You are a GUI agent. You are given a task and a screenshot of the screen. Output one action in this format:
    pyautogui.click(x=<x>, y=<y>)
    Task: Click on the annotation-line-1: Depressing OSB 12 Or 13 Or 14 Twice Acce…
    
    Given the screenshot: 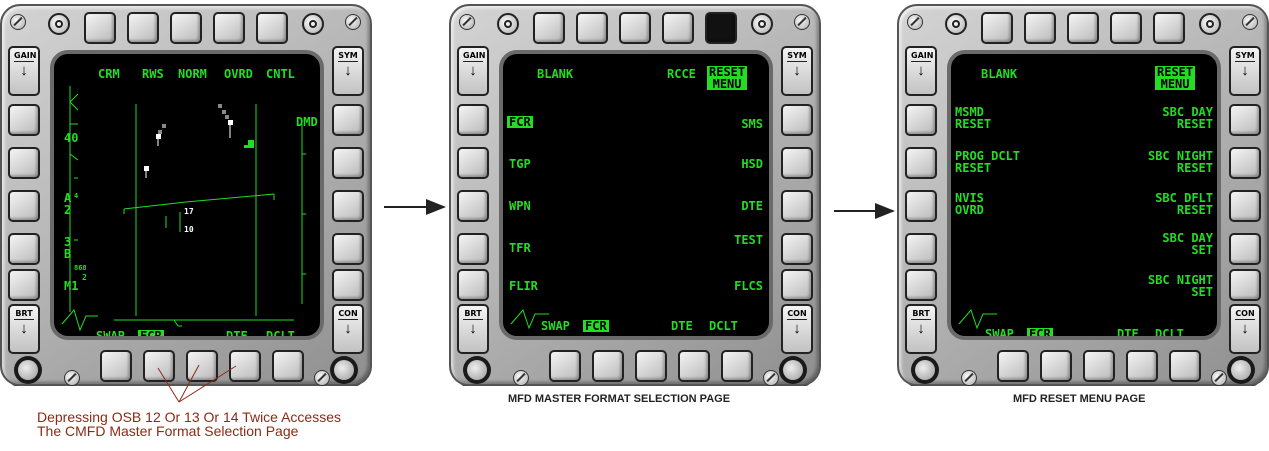 What is the action you would take?
    pyautogui.click(x=189, y=417)
    